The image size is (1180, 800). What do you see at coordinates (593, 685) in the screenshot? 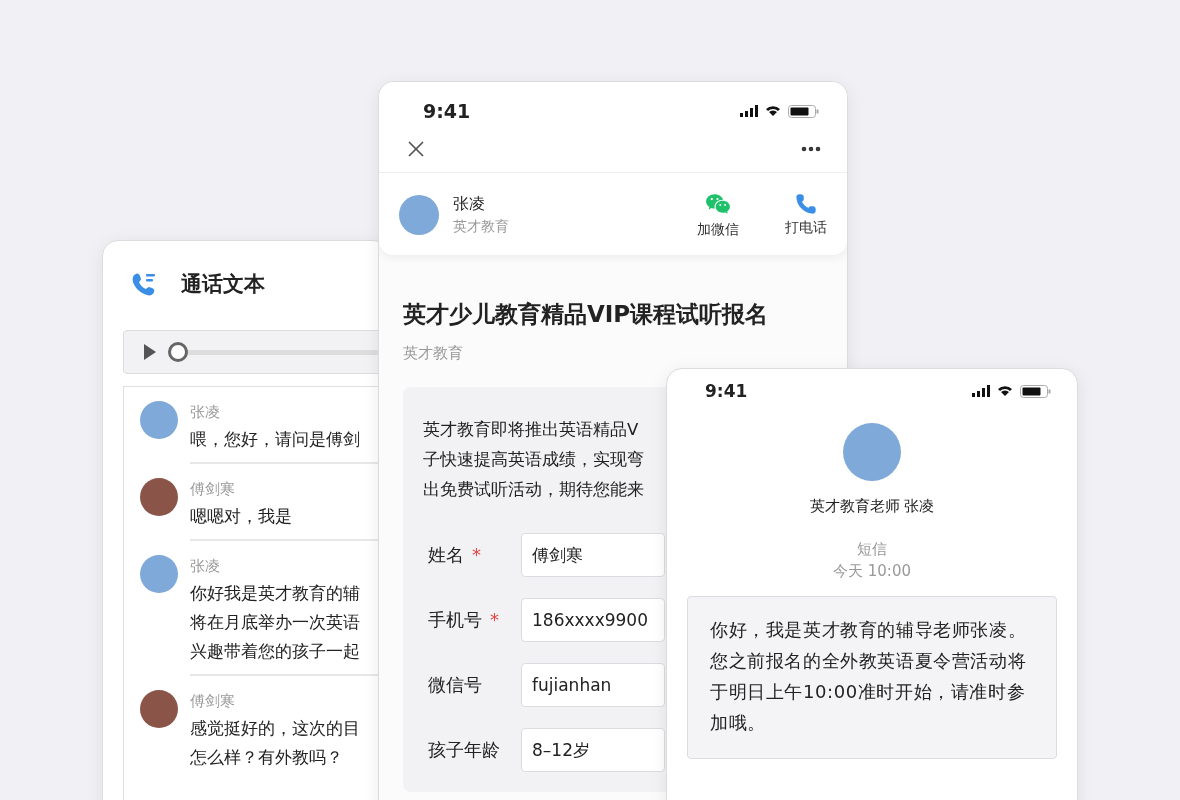
I see `input-field: fujianhan` at bounding box center [593, 685].